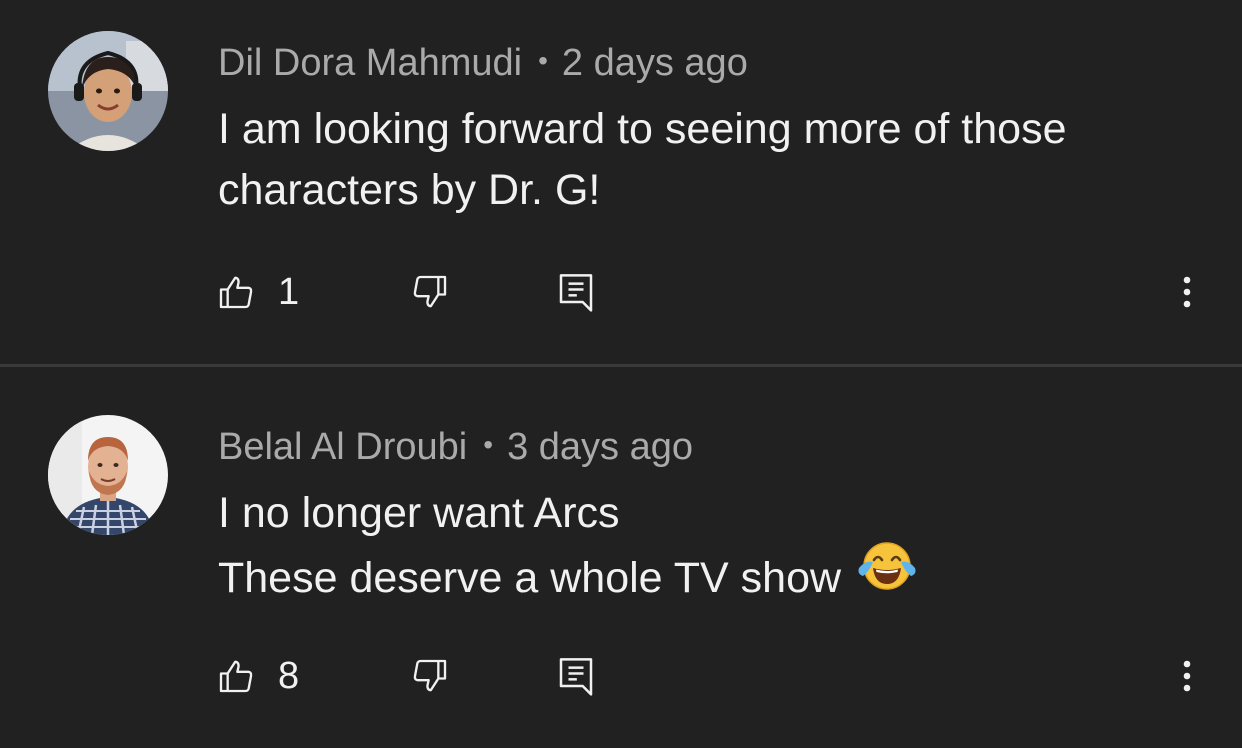  What do you see at coordinates (257, 676) in the screenshot?
I see `like-button: 8` at bounding box center [257, 676].